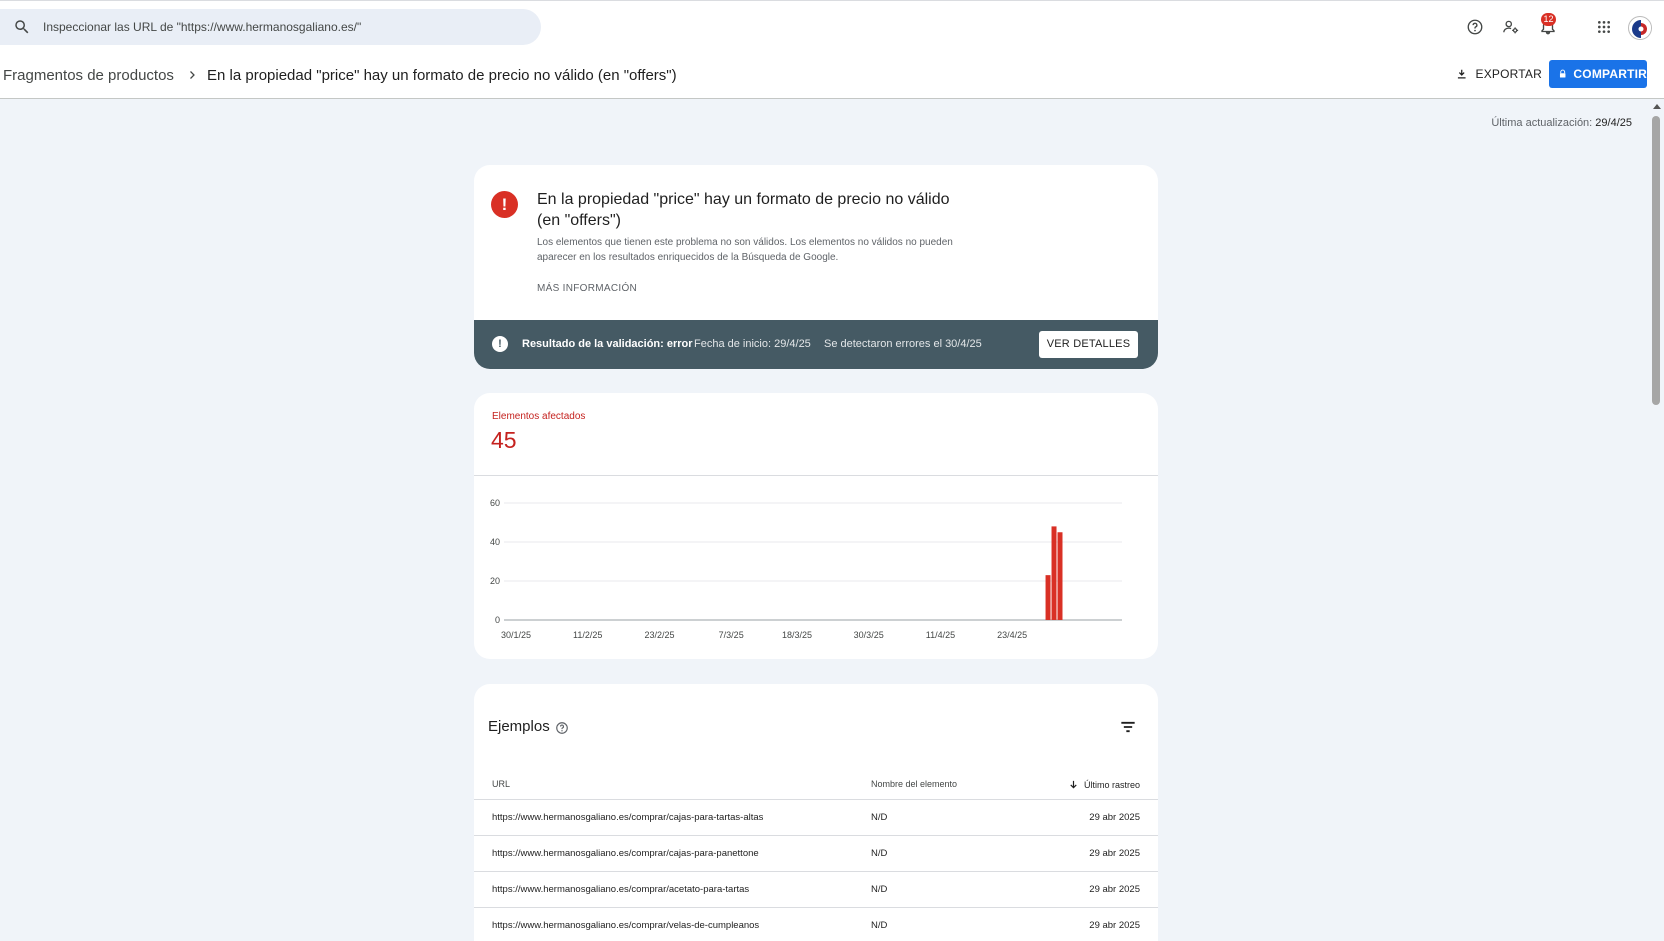 This screenshot has height=941, width=1664. What do you see at coordinates (88, 75) in the screenshot?
I see `breadcrumb-products: Fragmentos de productos` at bounding box center [88, 75].